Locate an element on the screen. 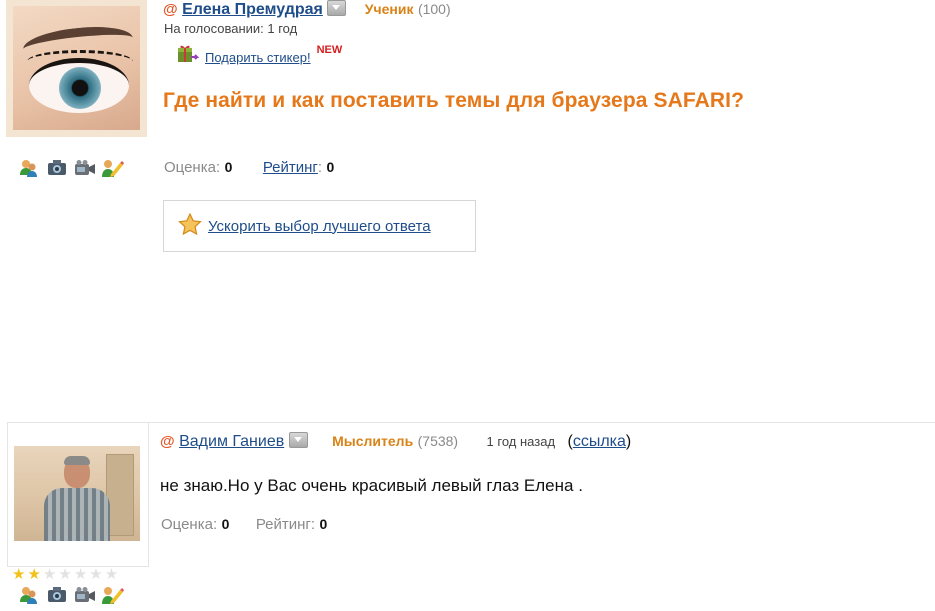 The height and width of the screenshot is (611, 935). answer-time: 1 год назад is located at coordinates (521, 441).